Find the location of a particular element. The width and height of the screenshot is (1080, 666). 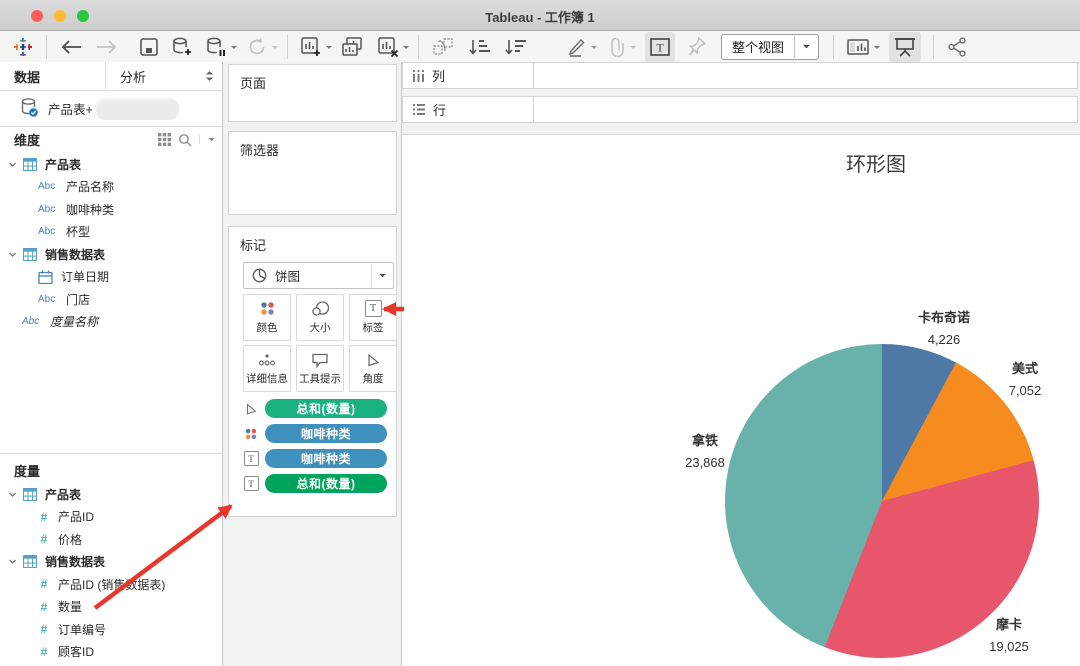

field-row: 订单日期 is located at coordinates (111, 277).